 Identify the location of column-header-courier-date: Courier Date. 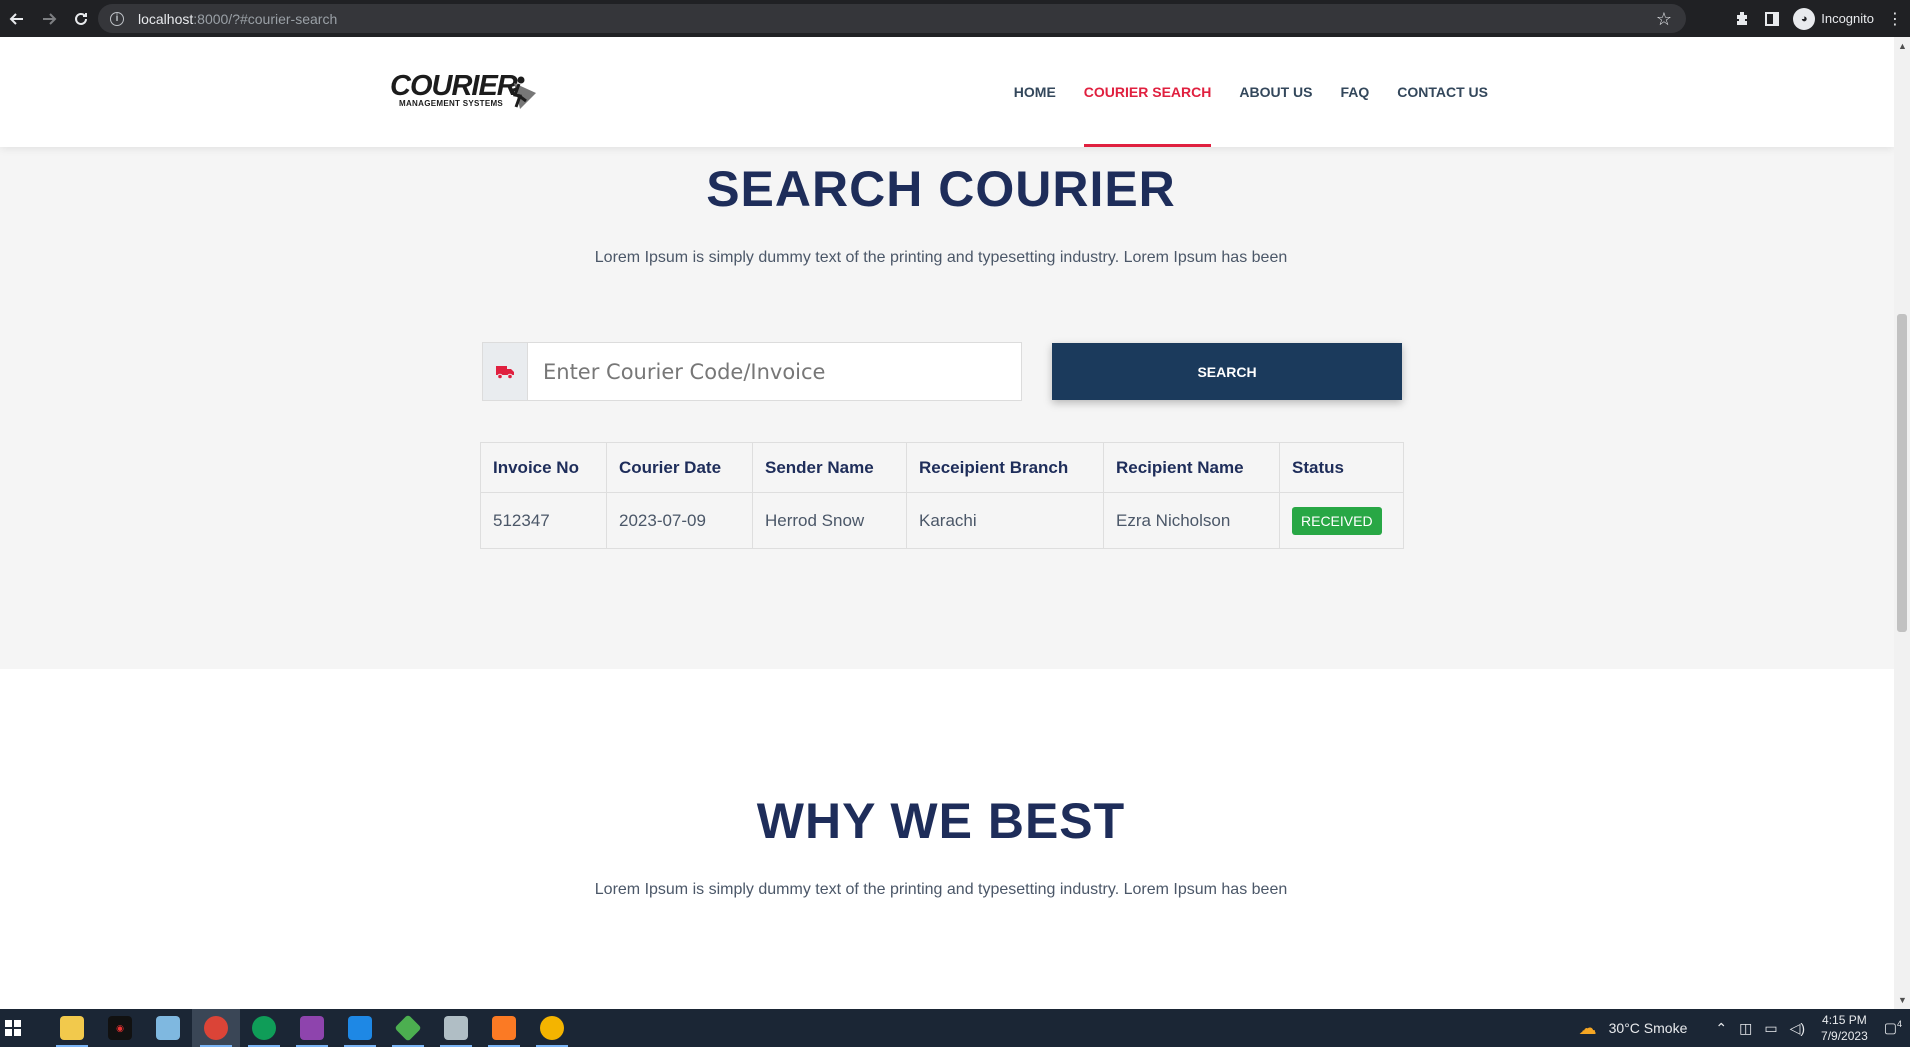
(679, 467).